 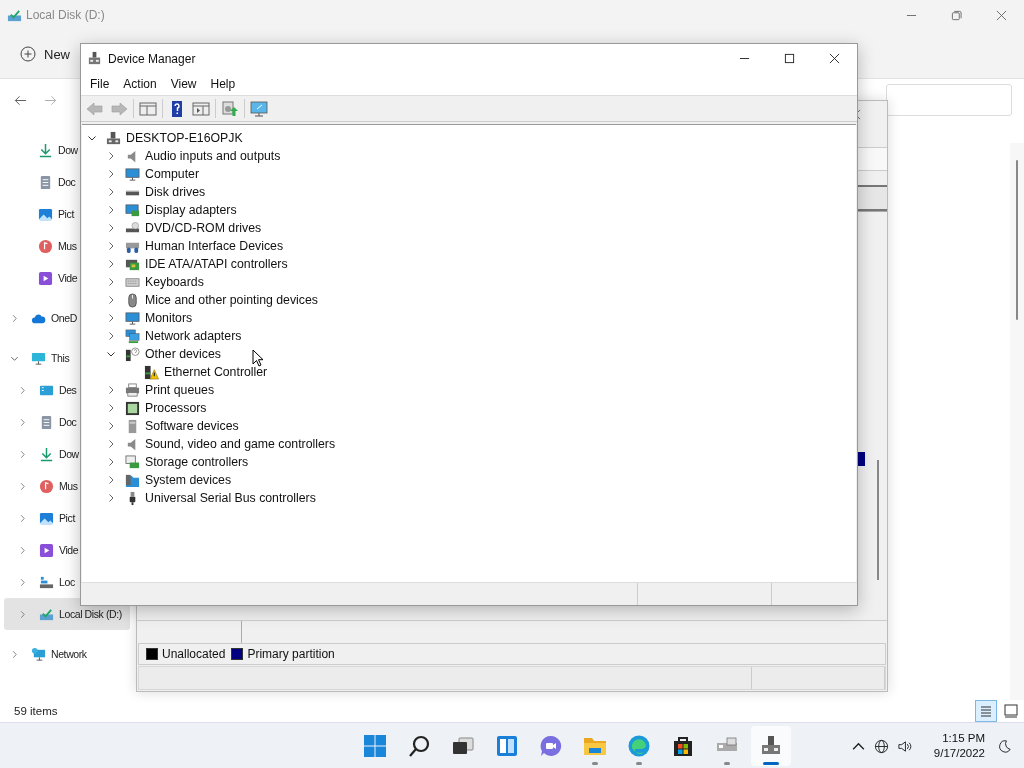 I want to click on download-icon, so click(x=45, y=150).